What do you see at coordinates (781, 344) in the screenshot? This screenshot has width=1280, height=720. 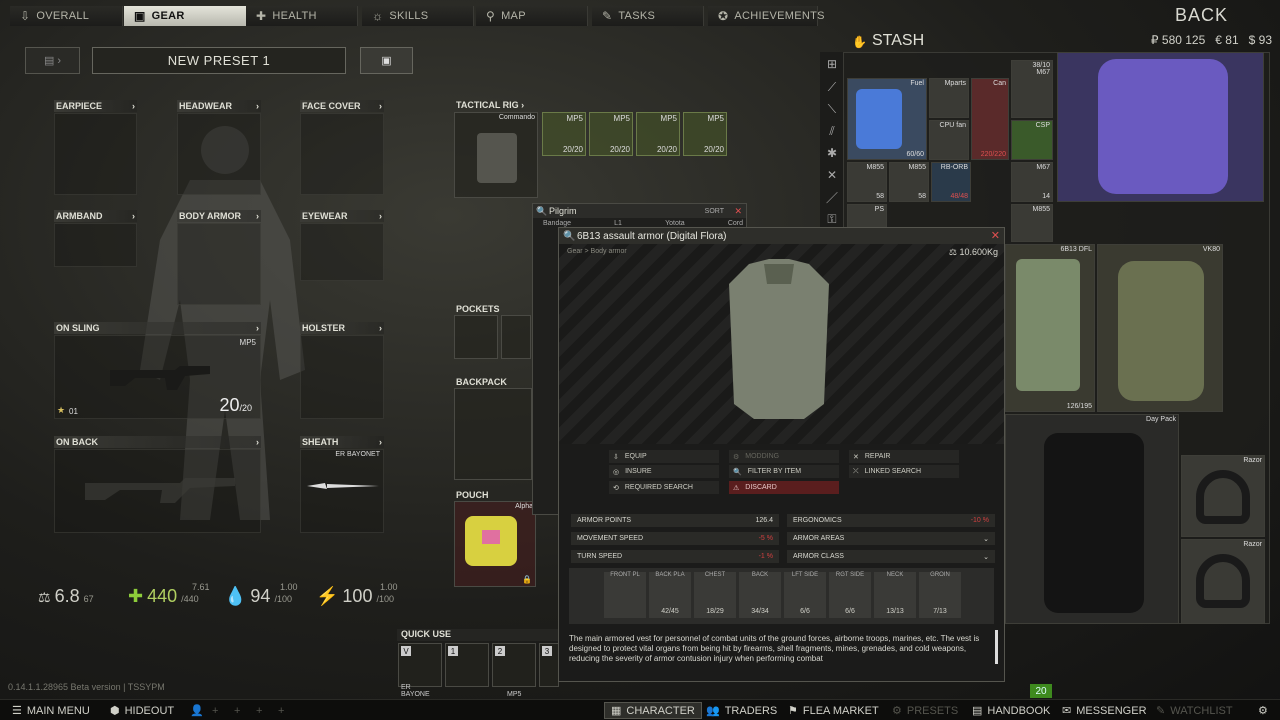 I see `item-preview` at bounding box center [781, 344].